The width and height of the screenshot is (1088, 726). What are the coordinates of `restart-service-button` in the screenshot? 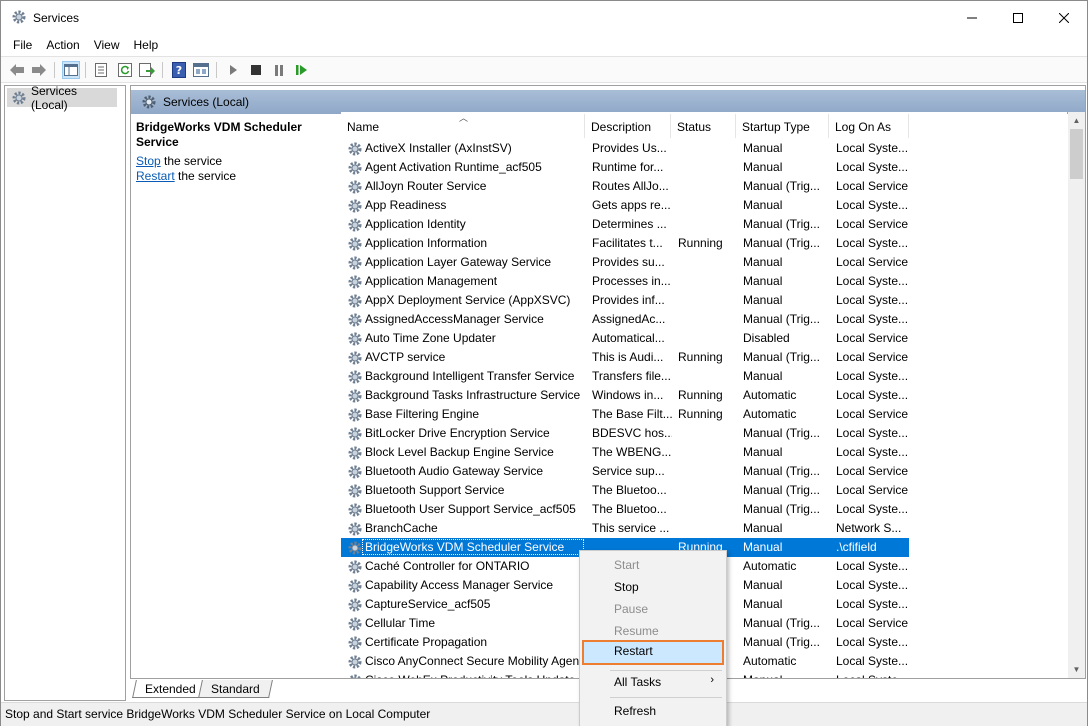 It's located at (302, 70).